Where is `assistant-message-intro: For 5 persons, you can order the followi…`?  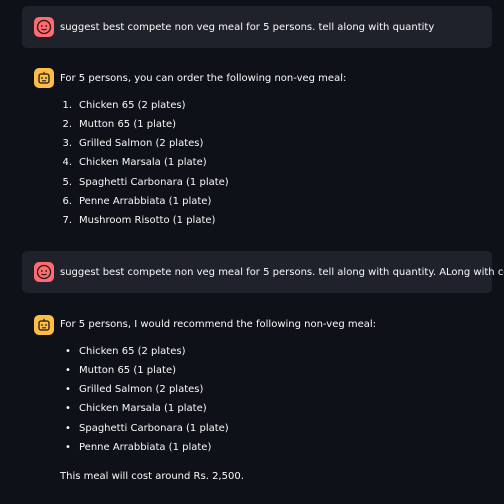 assistant-message-intro: For 5 persons, you can order the followi… is located at coordinates (203, 78).